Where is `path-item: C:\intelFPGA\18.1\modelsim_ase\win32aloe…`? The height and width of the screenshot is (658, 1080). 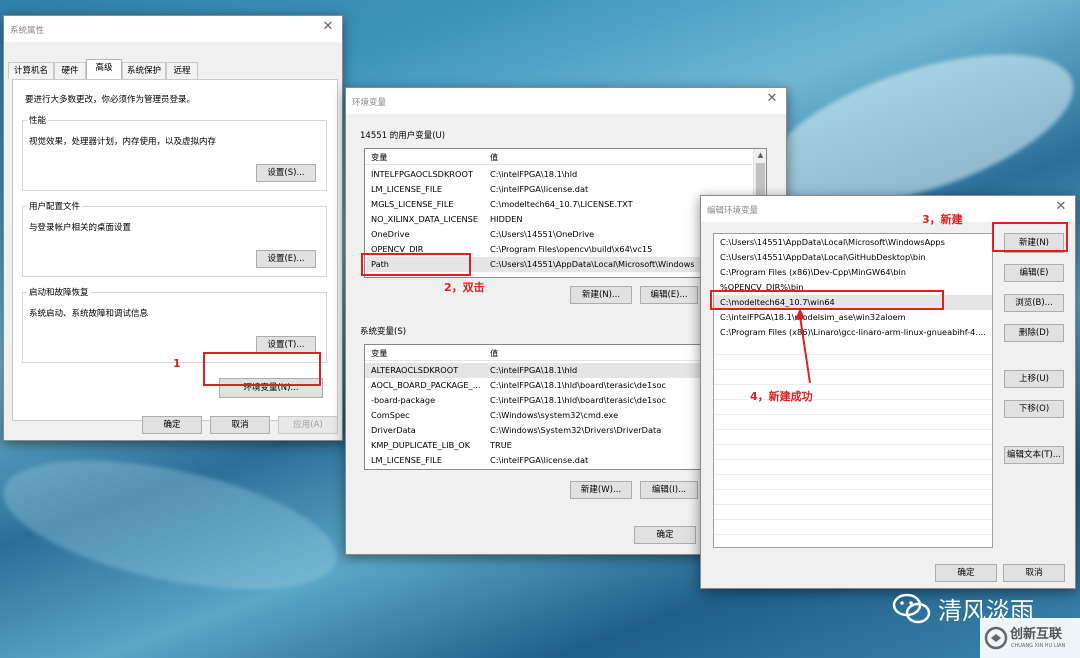
path-item: C:\intelFPGA\18.1\modelsim_ase\win32aloe… is located at coordinates (853, 317).